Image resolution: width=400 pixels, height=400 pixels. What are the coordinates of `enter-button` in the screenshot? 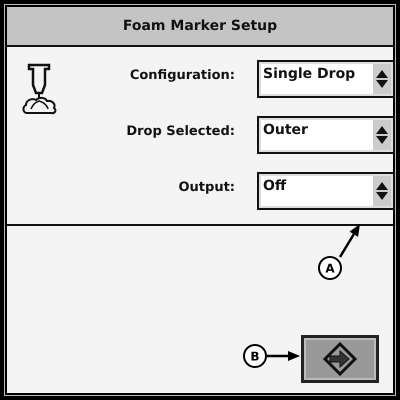 It's located at (340, 359).